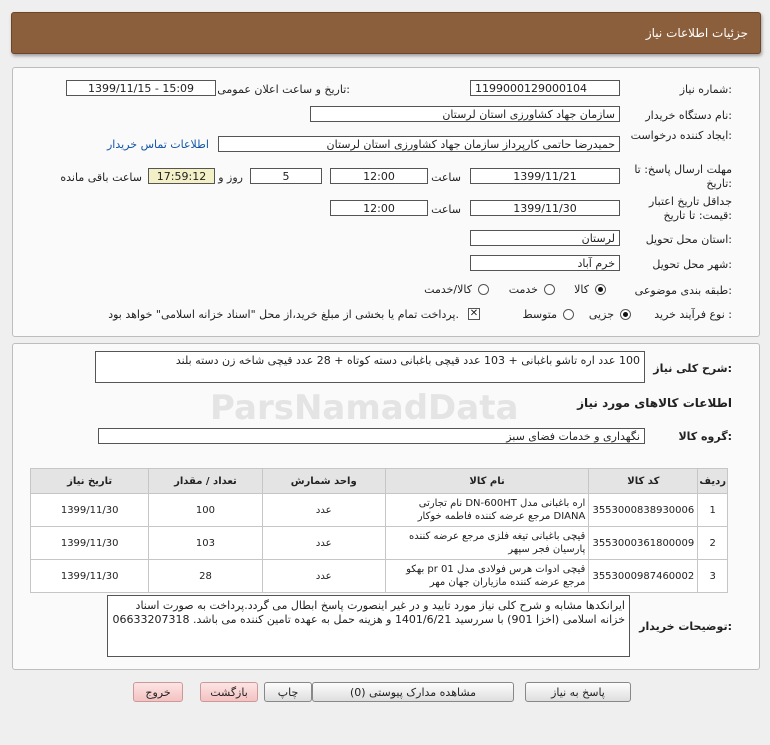 This screenshot has height=745, width=770. What do you see at coordinates (692, 368) in the screenshot?
I see `description-label: شرح کلی نیاز:` at bounding box center [692, 368].